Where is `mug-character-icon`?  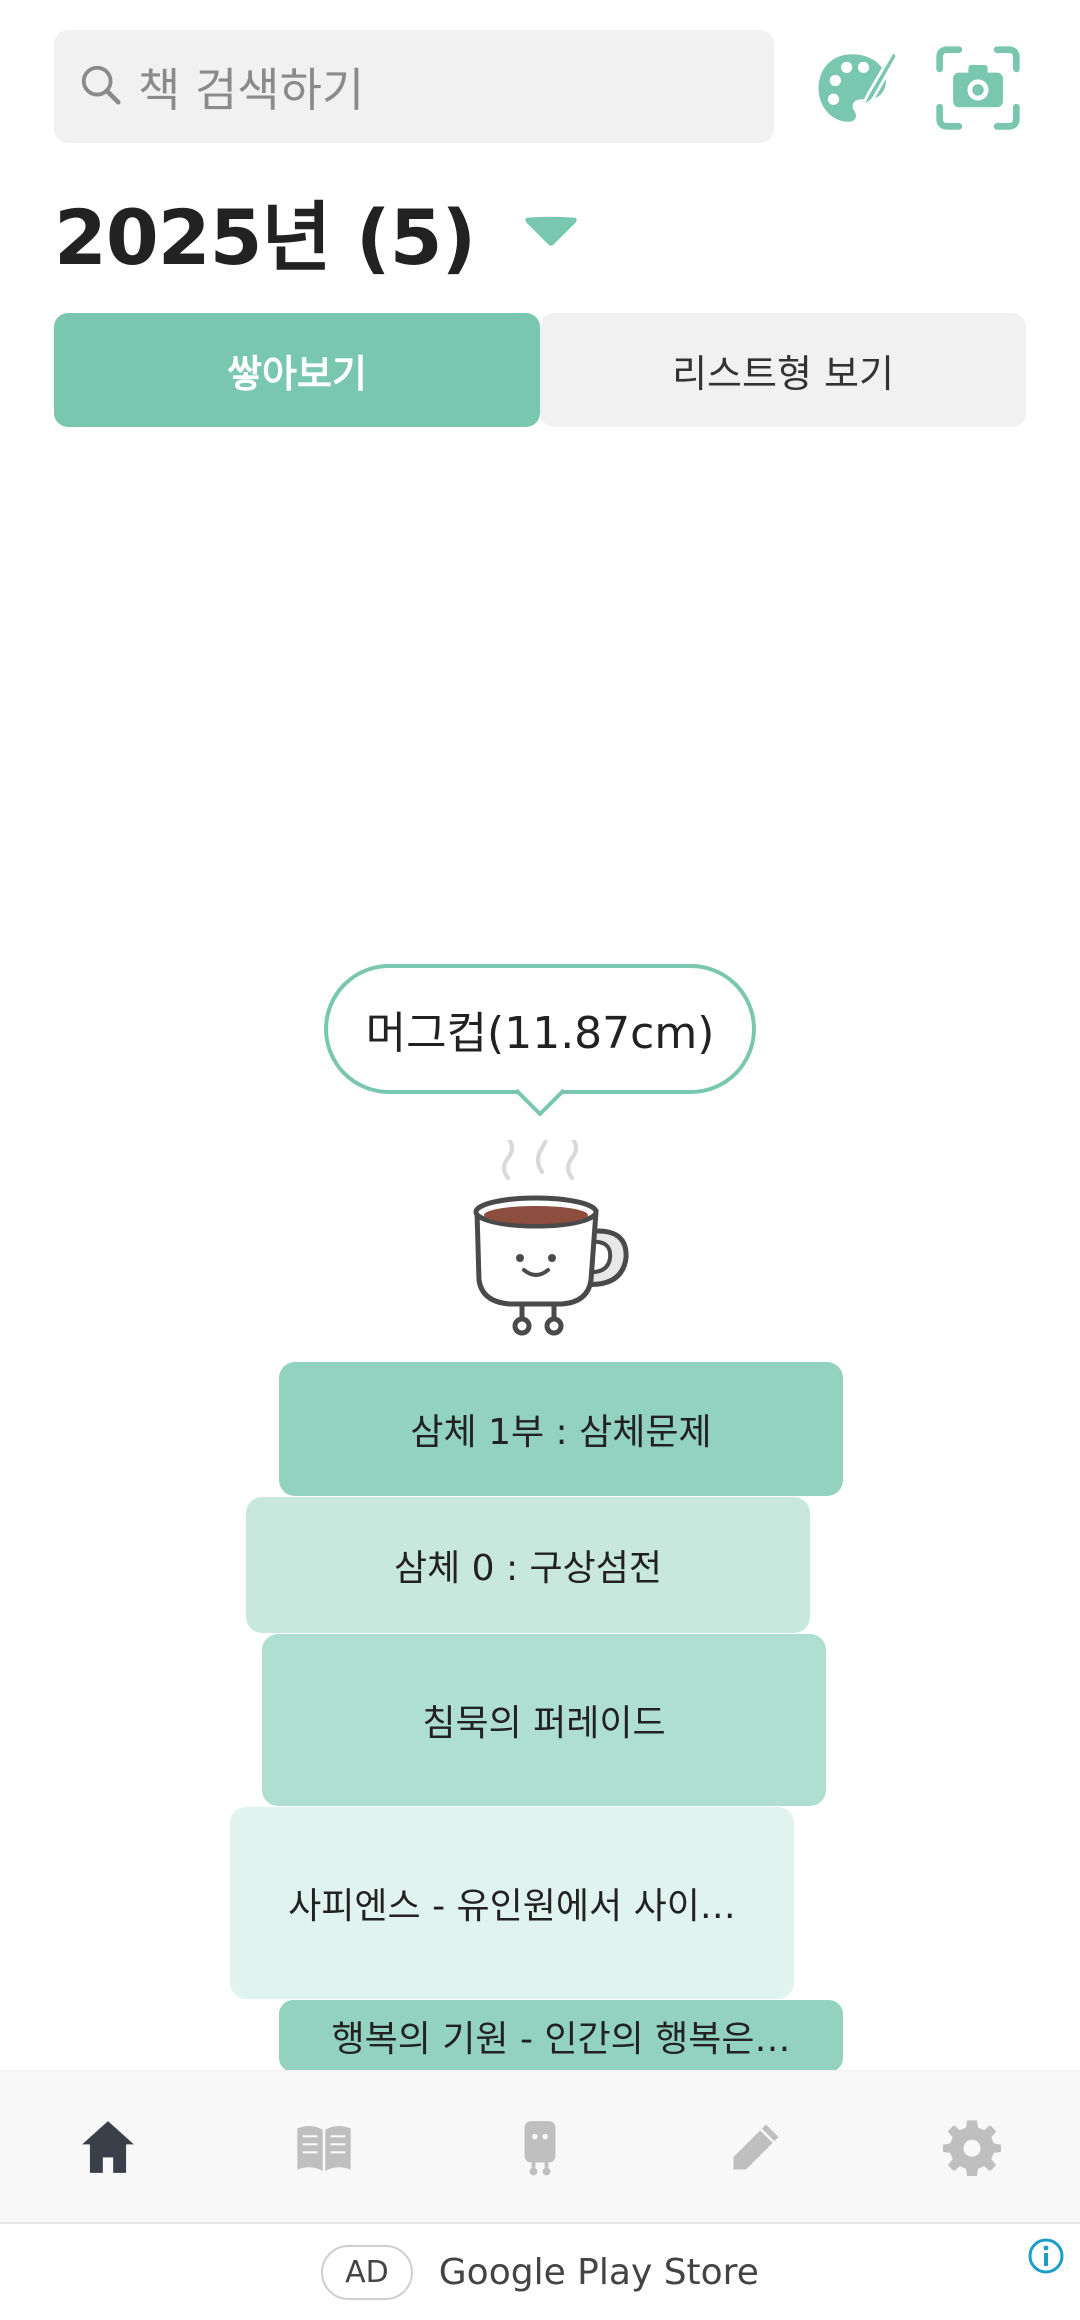
mug-character-icon is located at coordinates (551, 1238).